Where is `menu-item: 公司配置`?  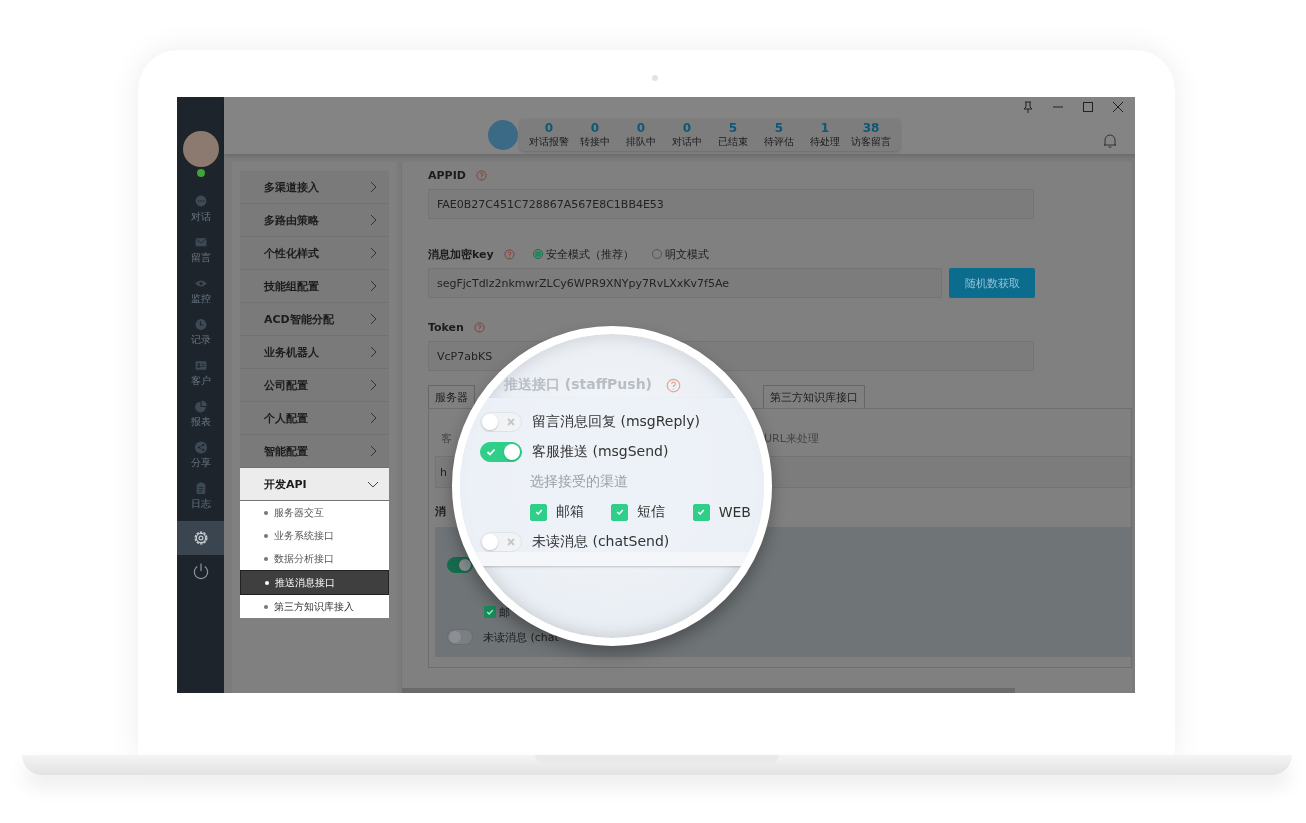 menu-item: 公司配置 is located at coordinates (314, 385).